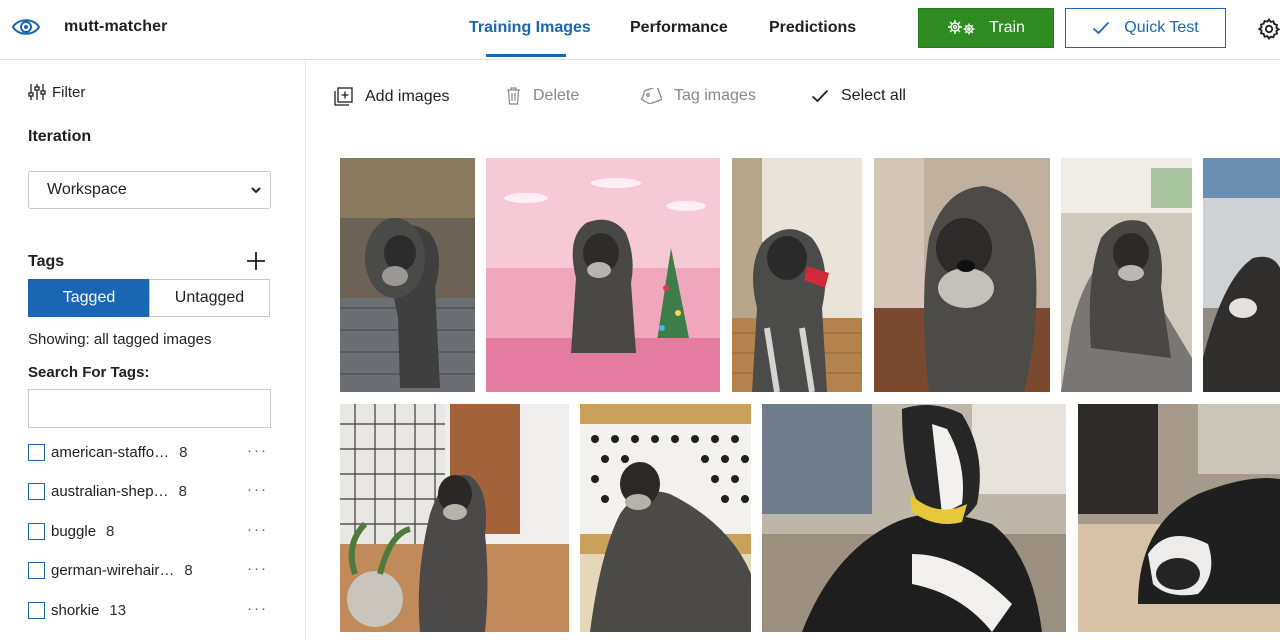  I want to click on eye-icon, so click(26, 27).